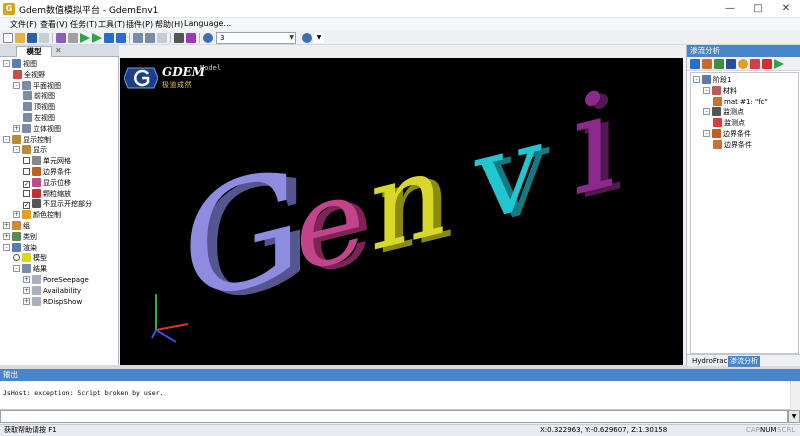  I want to click on tree-item: 左视图, so click(39, 118).